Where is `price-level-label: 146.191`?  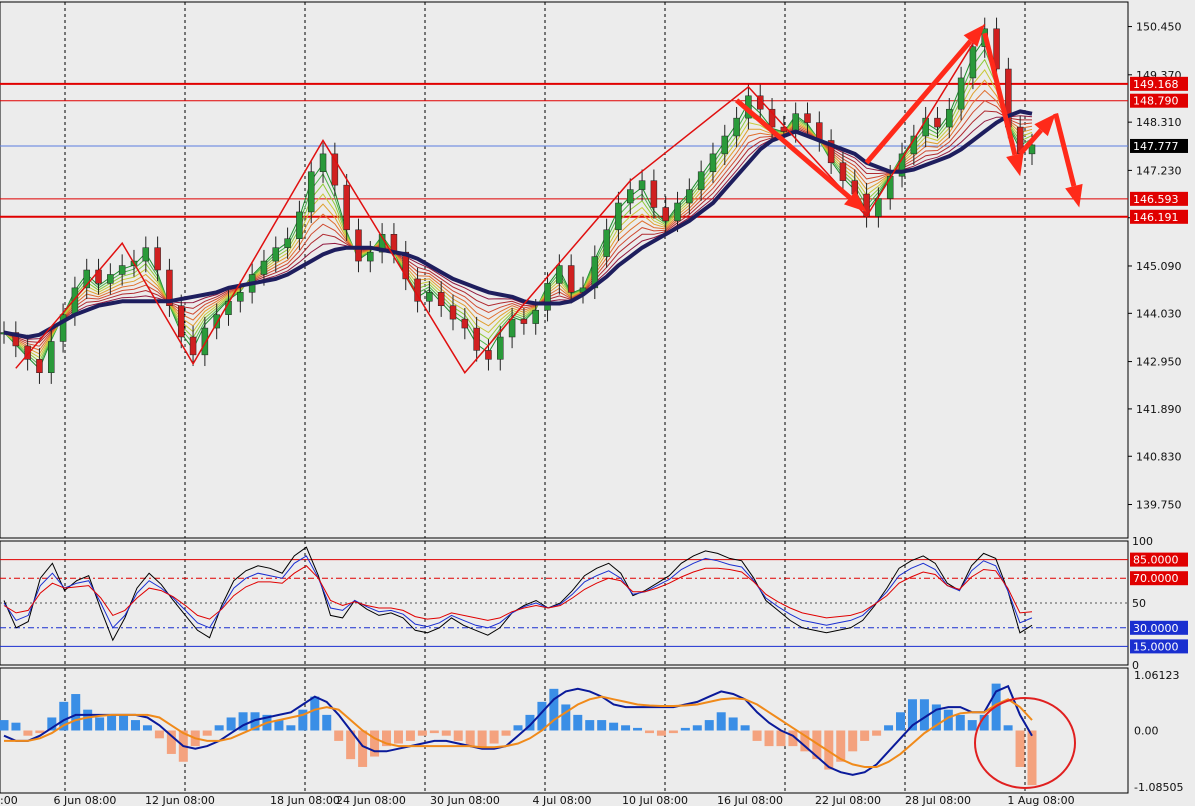
price-level-label: 146.191 is located at coordinates (1156, 217).